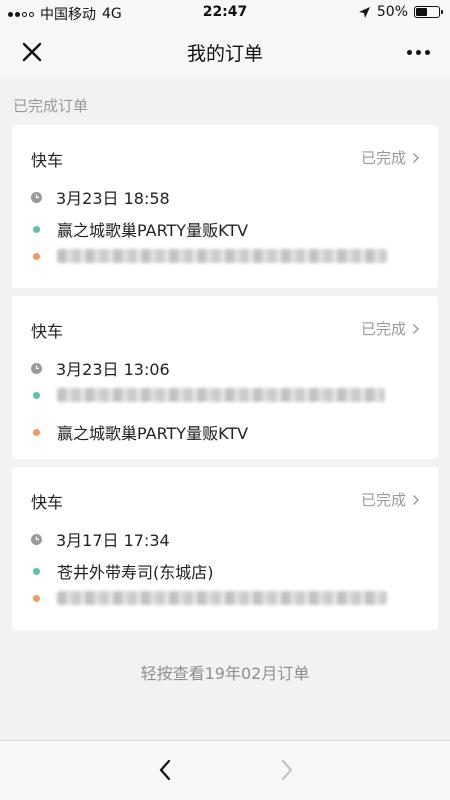  I want to click on order-start-row: 苍井外带寿司(东城店), so click(122, 571).